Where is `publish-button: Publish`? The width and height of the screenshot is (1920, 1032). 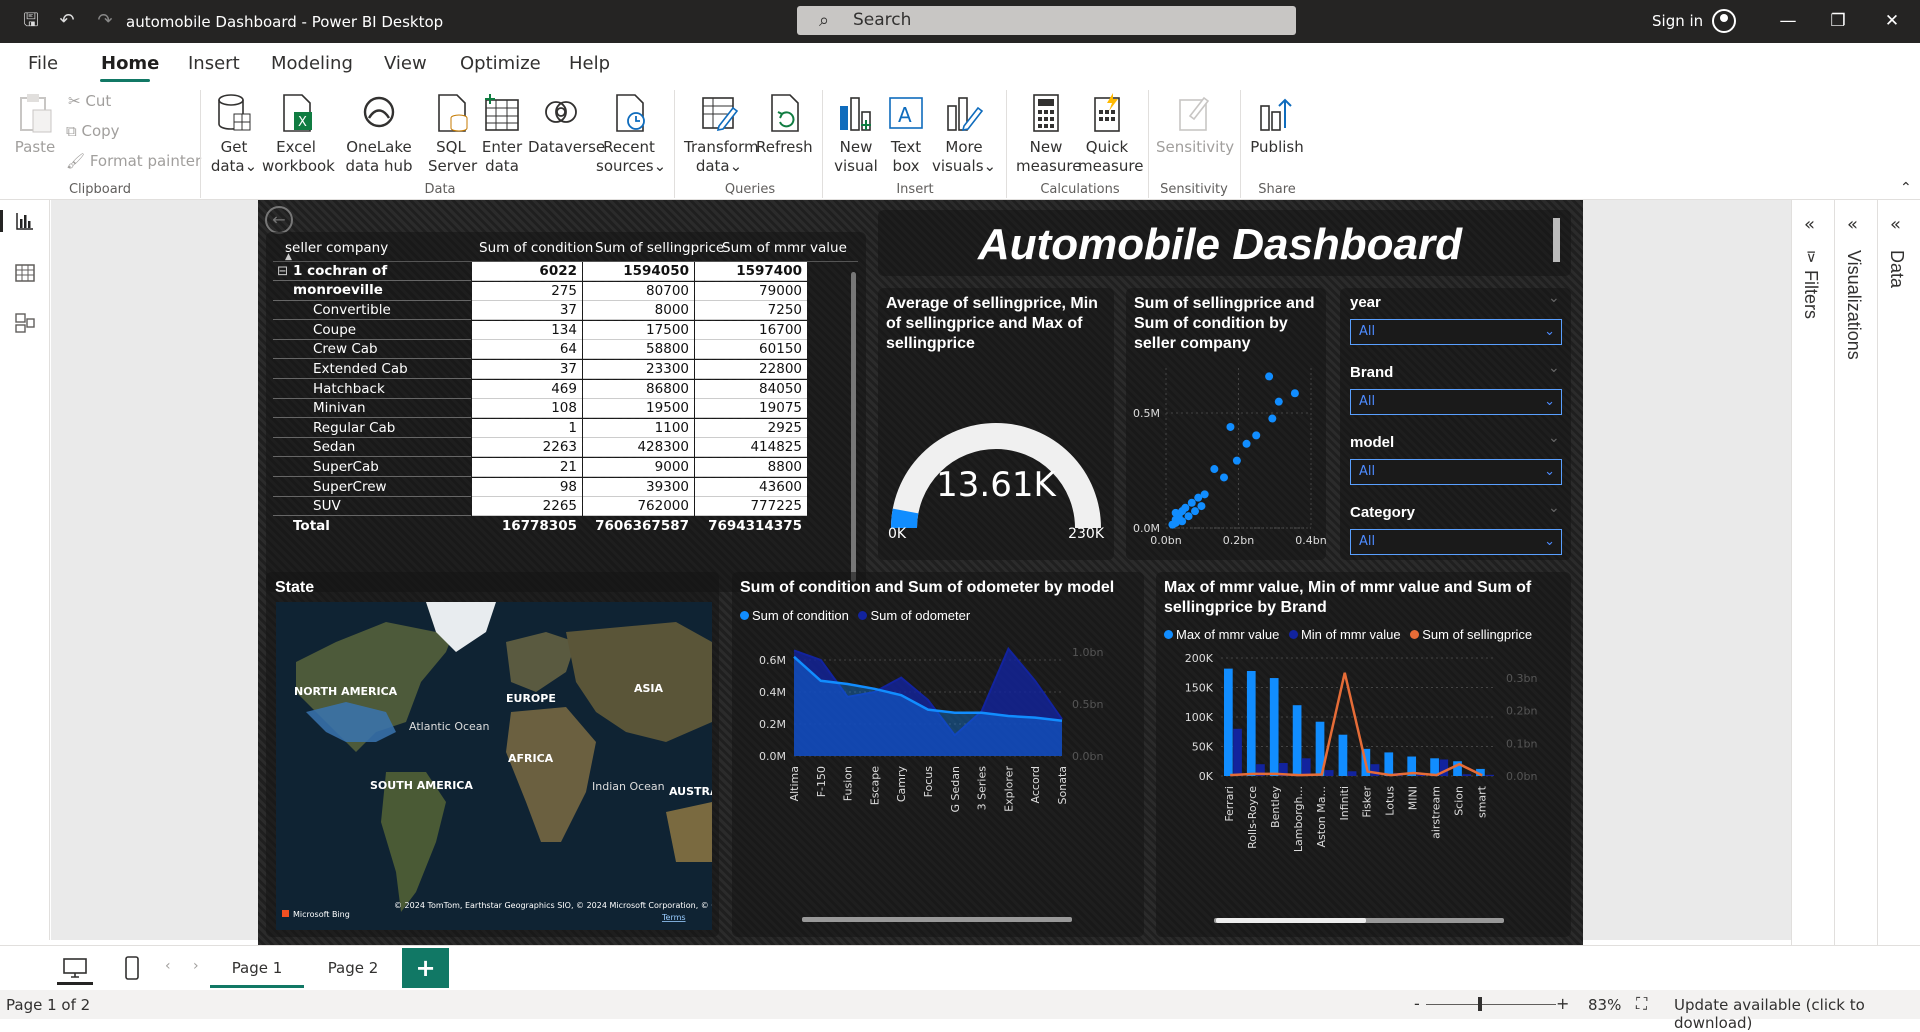 publish-button: Publish is located at coordinates (1277, 124).